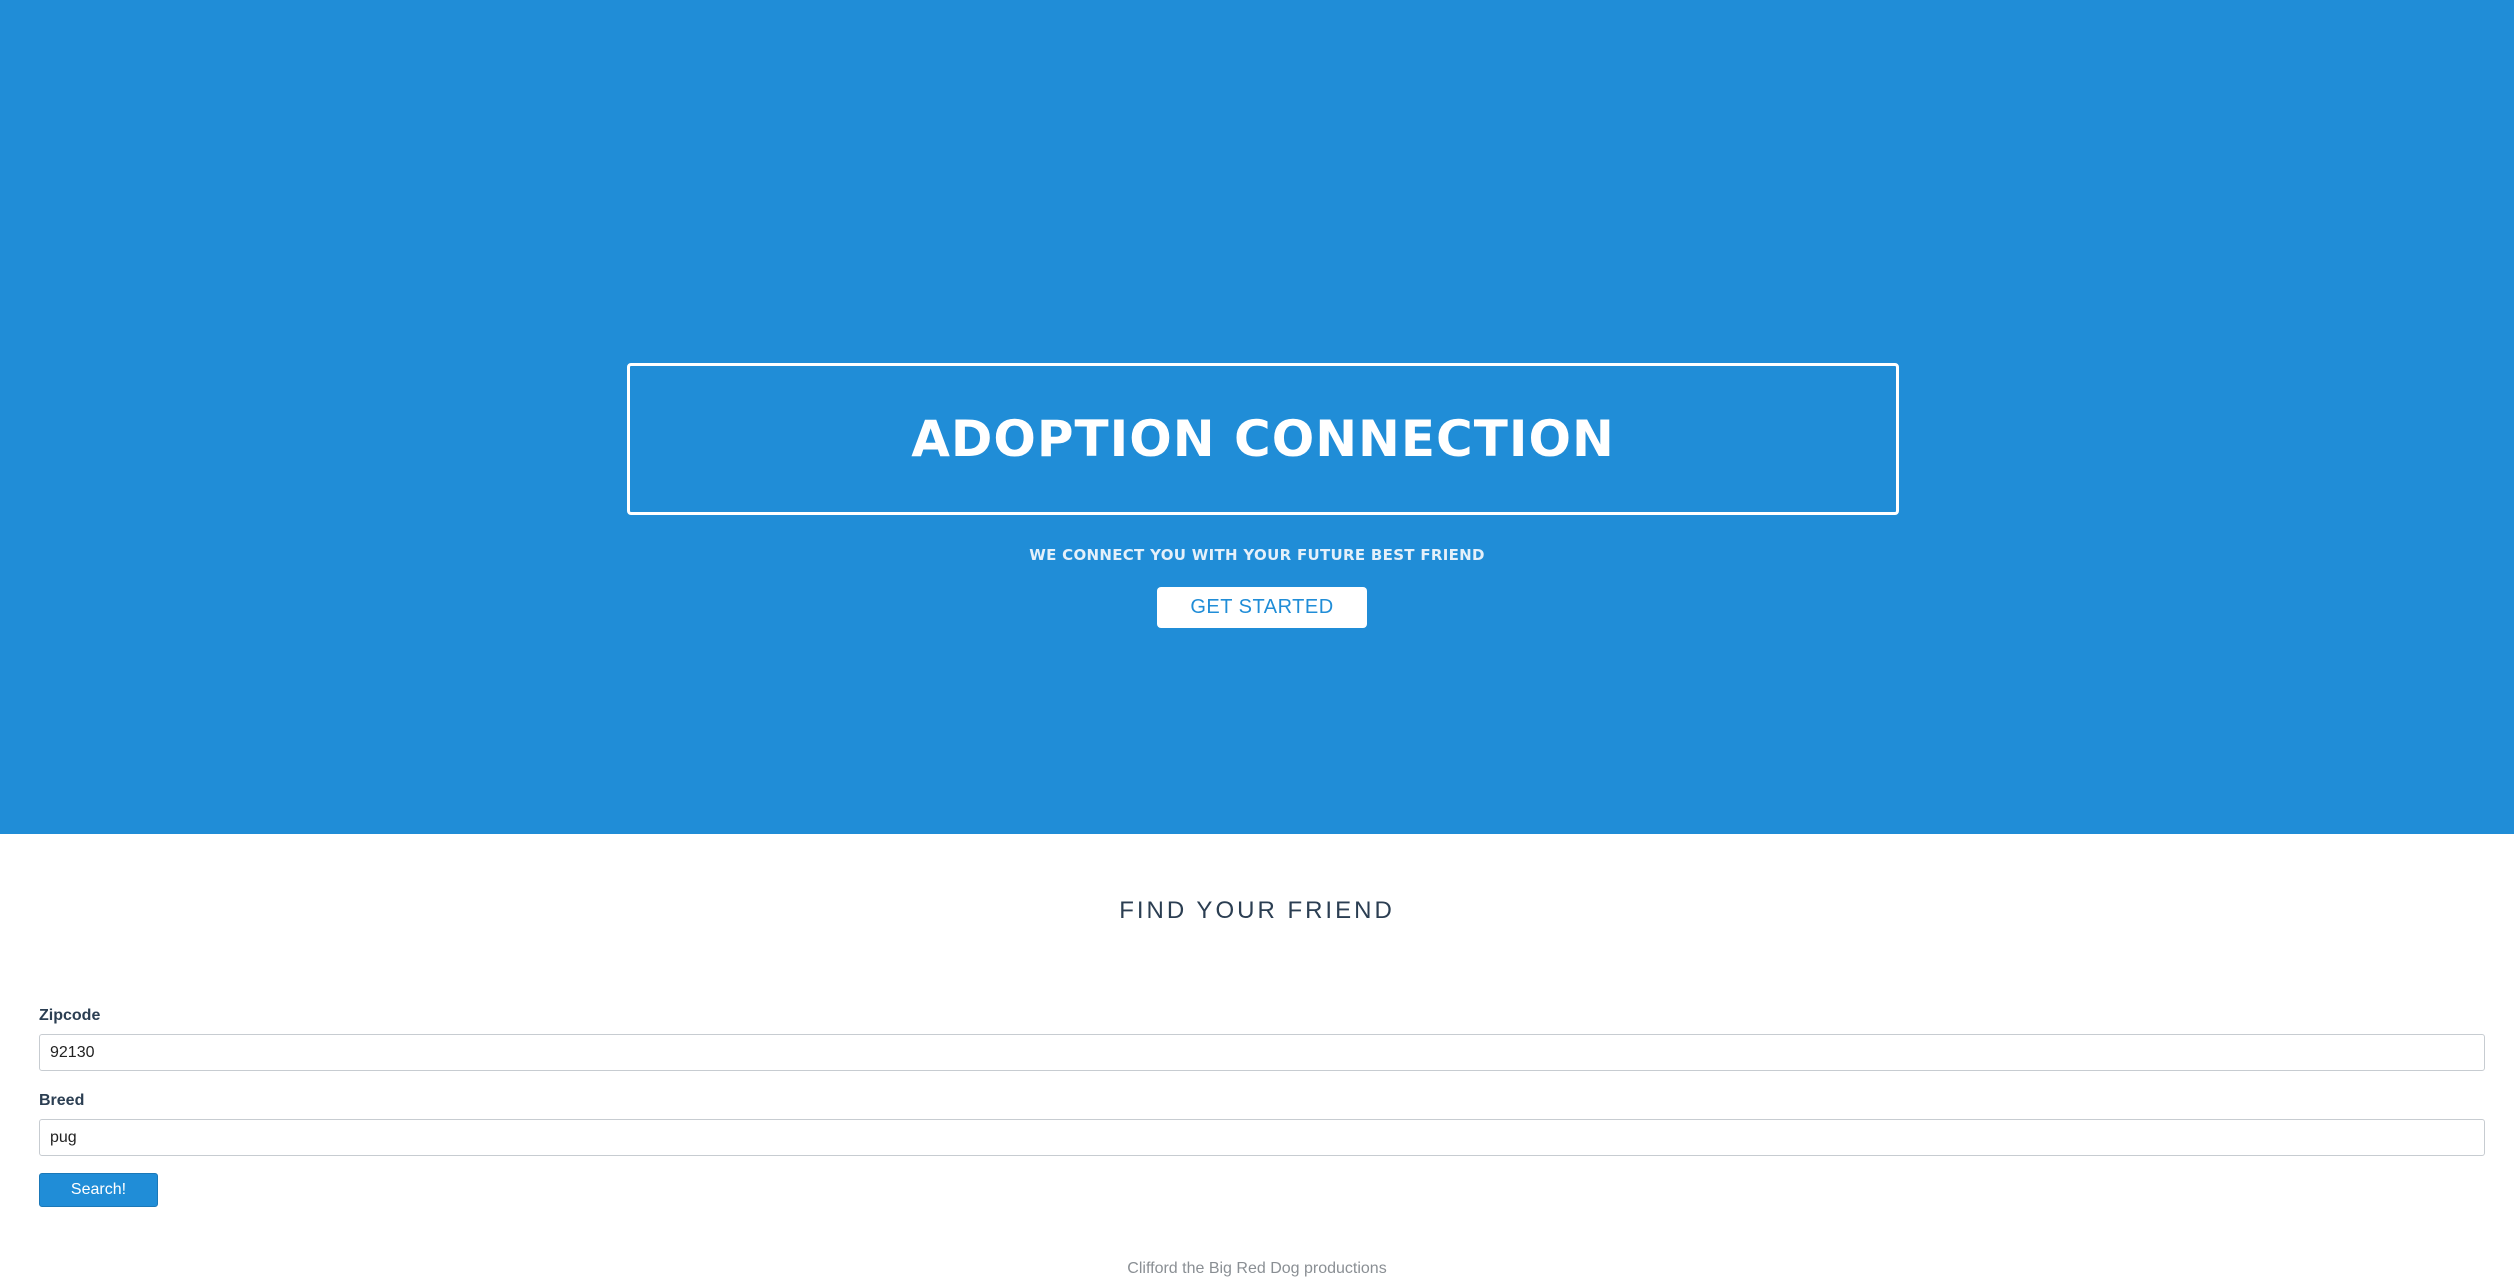  I want to click on title-box: ADOPTION CONNECTION, so click(1263, 439).